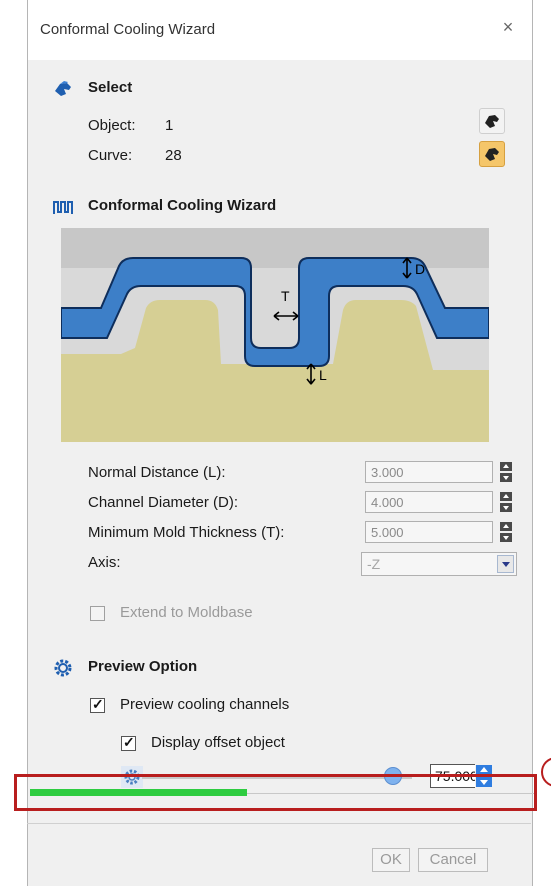 This screenshot has width=551, height=886. Describe the element at coordinates (546, 772) in the screenshot. I see `annotation-marker` at that location.